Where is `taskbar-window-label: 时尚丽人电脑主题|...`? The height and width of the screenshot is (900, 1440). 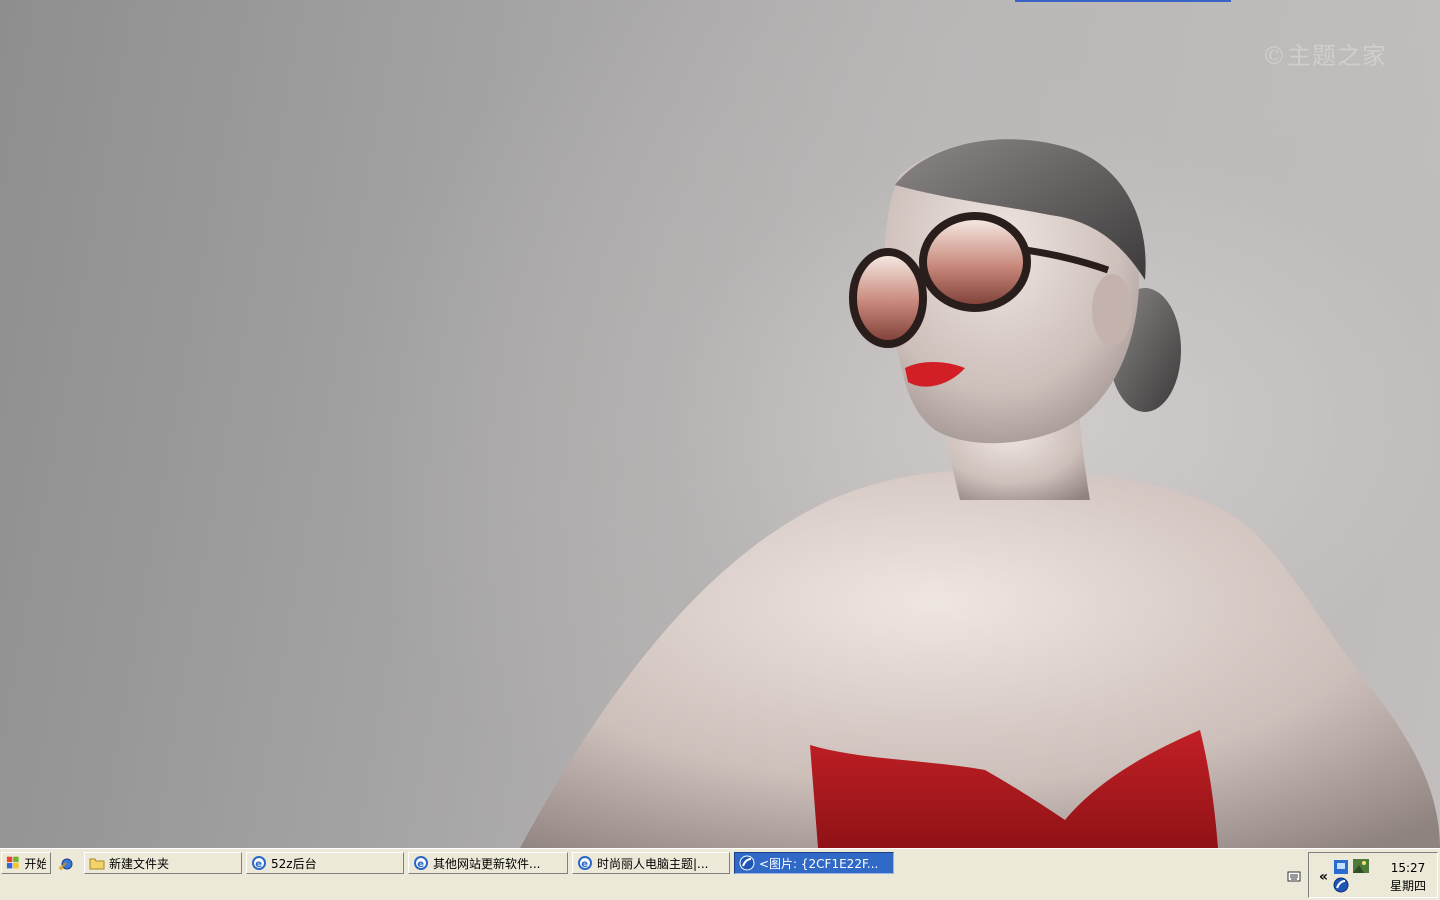
taskbar-window-label: 时尚丽人电脑主题|... is located at coordinates (653, 863).